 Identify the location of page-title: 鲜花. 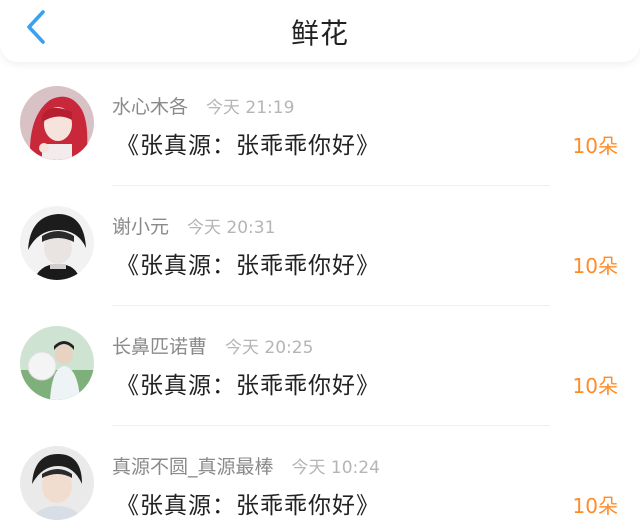
(319, 33).